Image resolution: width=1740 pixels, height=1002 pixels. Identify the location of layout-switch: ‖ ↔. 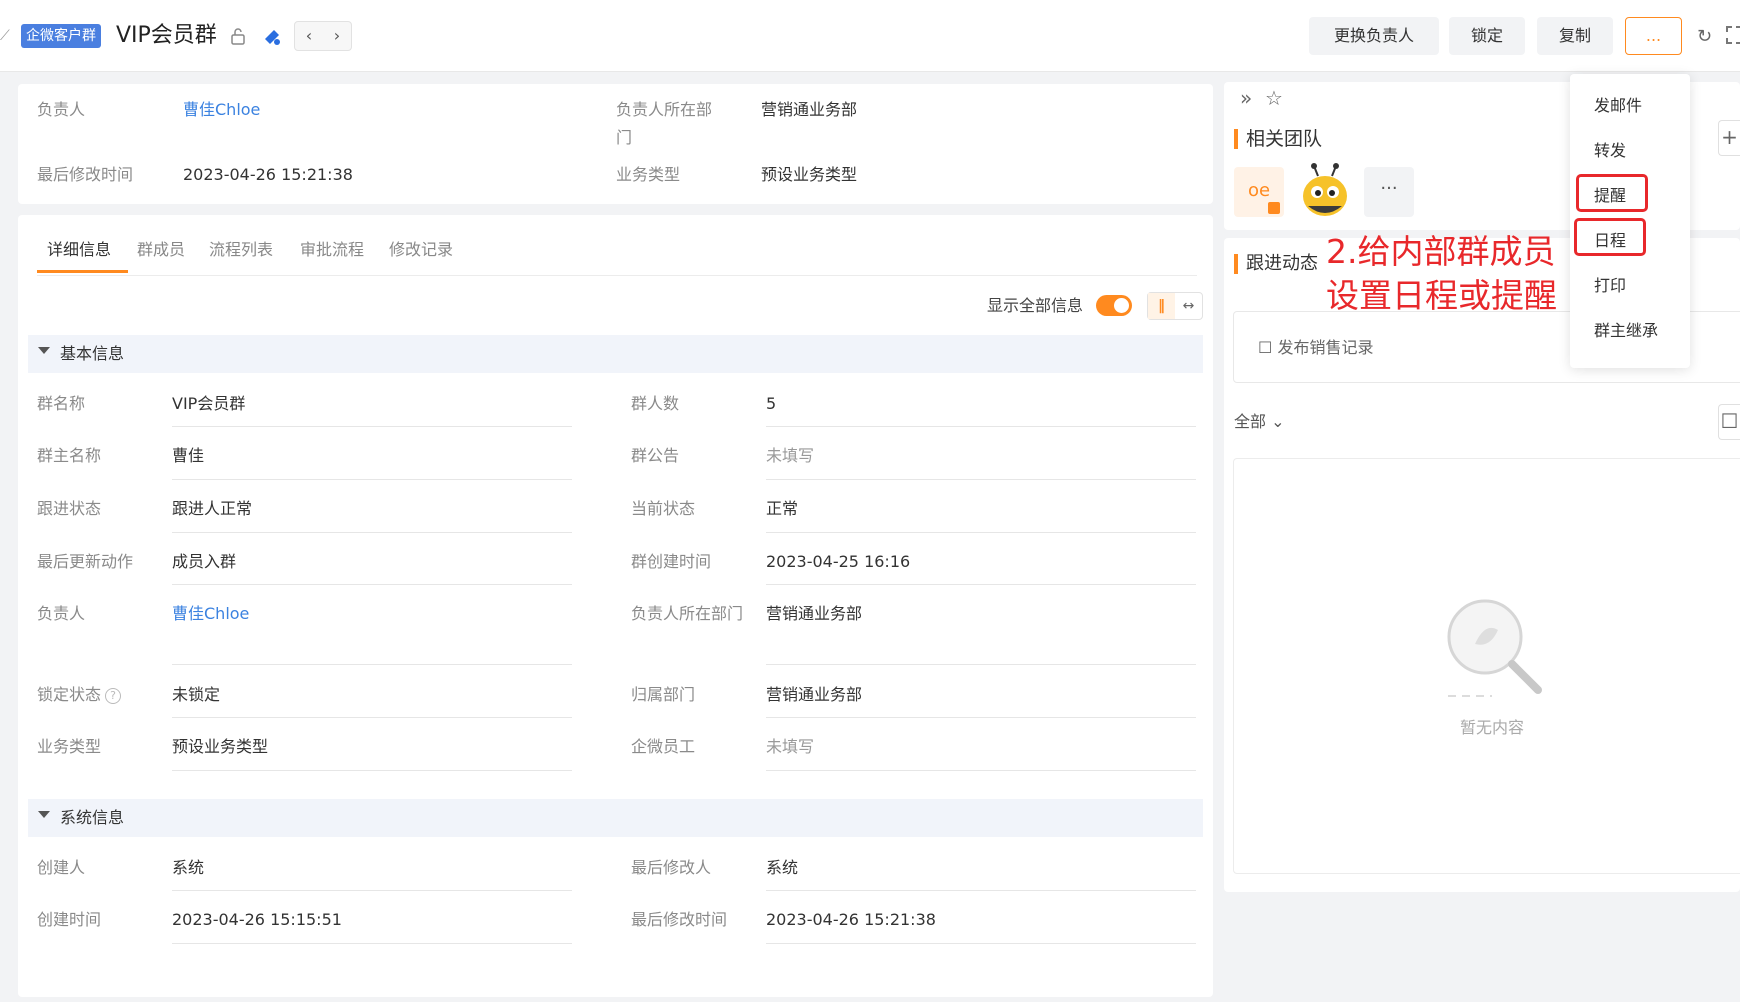
(1175, 306).